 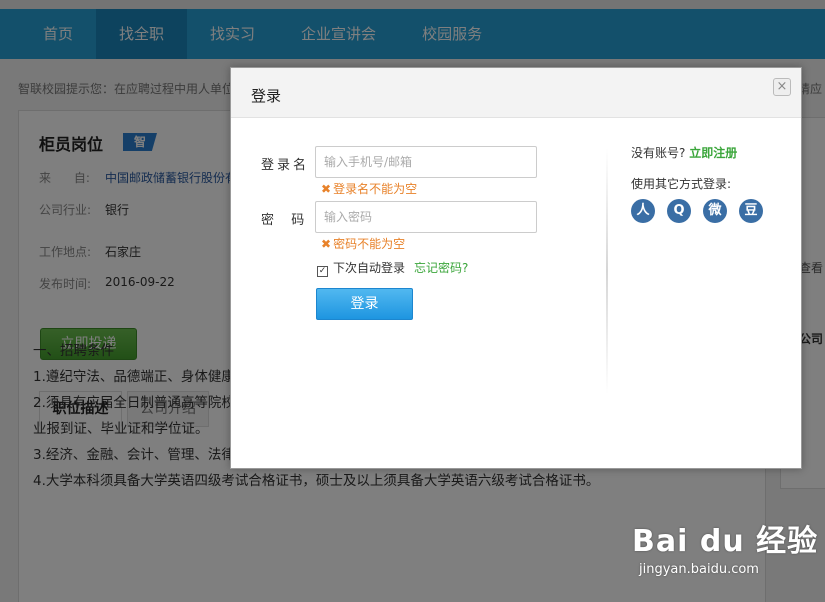 I want to click on dialog-header: 登录 ×, so click(x=516, y=93).